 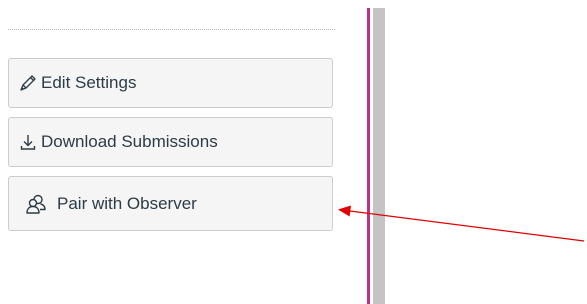 What do you see at coordinates (170, 83) in the screenshot?
I see `edit-settings-button: Edit Settings` at bounding box center [170, 83].